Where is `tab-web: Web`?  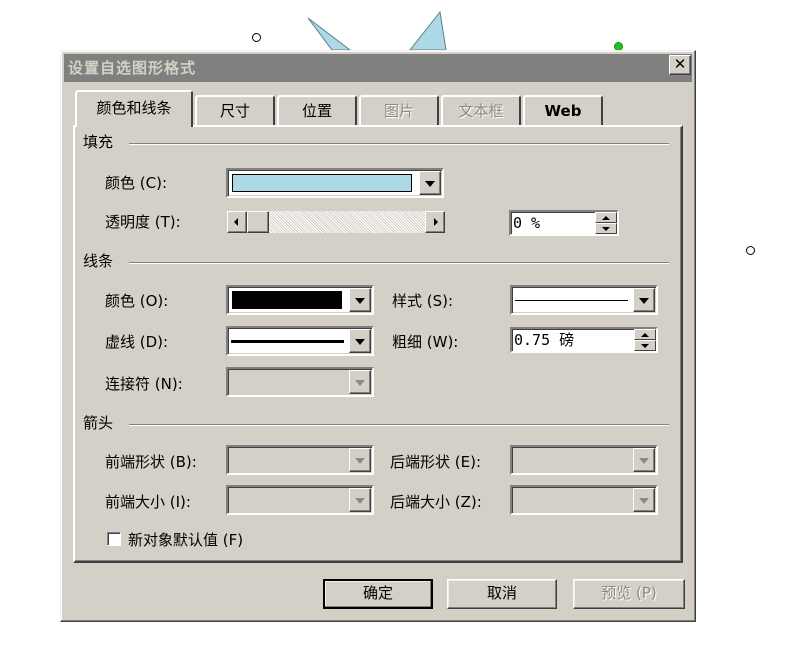 tab-web: Web is located at coordinates (563, 110).